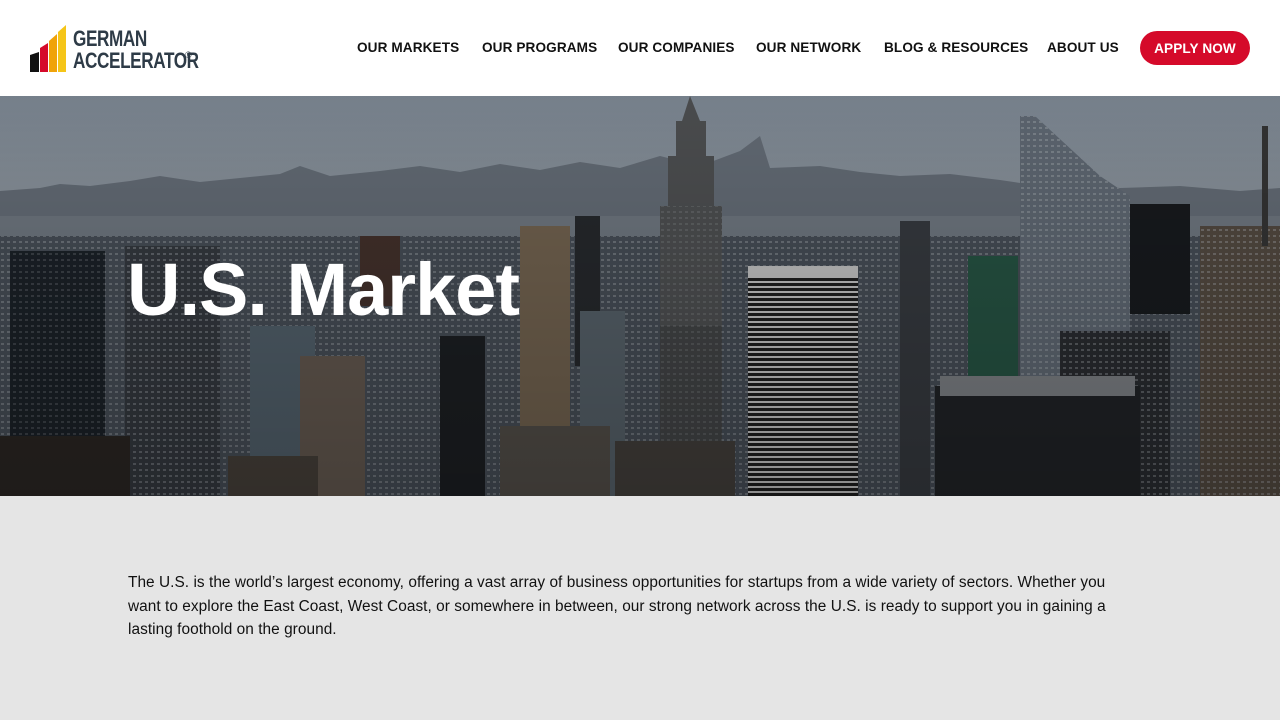 This screenshot has width=1280, height=720. I want to click on nav-blog-resources: BLOG & RESOURCES, so click(956, 48).